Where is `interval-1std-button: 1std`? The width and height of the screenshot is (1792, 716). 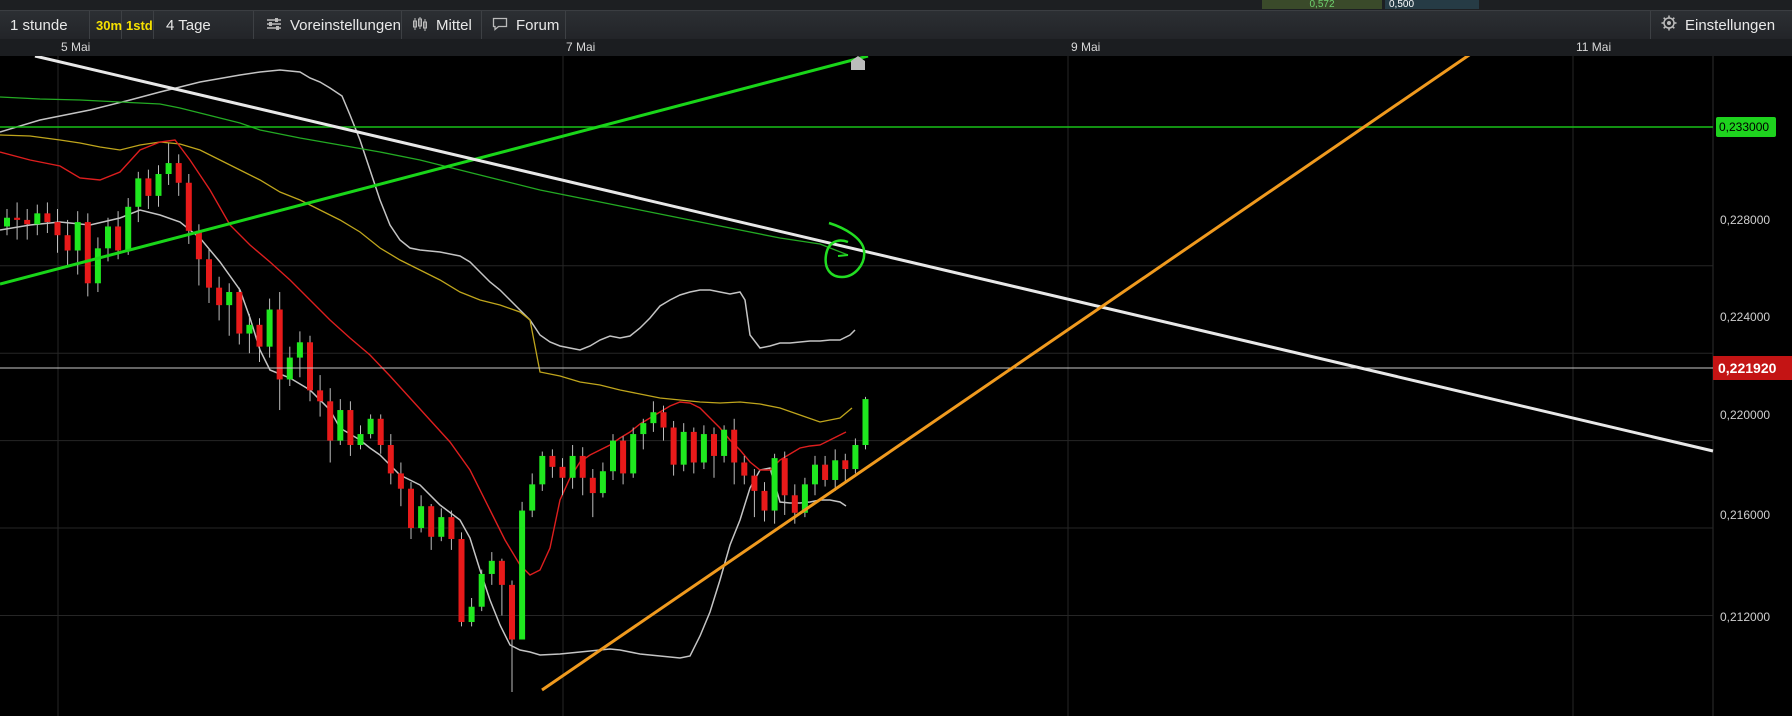 interval-1std-button: 1std is located at coordinates (138, 25).